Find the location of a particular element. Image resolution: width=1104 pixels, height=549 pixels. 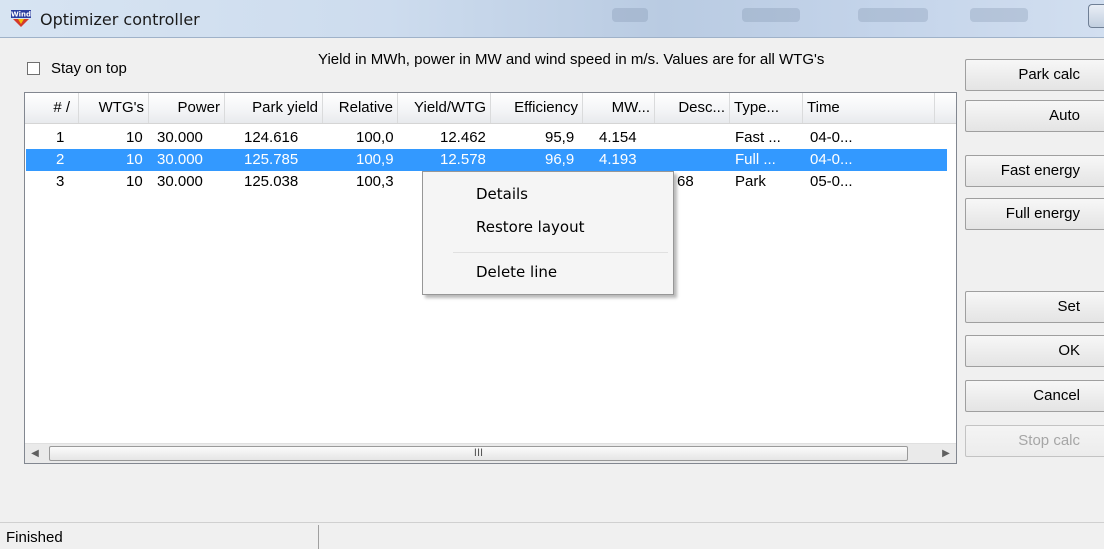

menu-item-restore-layout: Restore layout is located at coordinates (530, 227).